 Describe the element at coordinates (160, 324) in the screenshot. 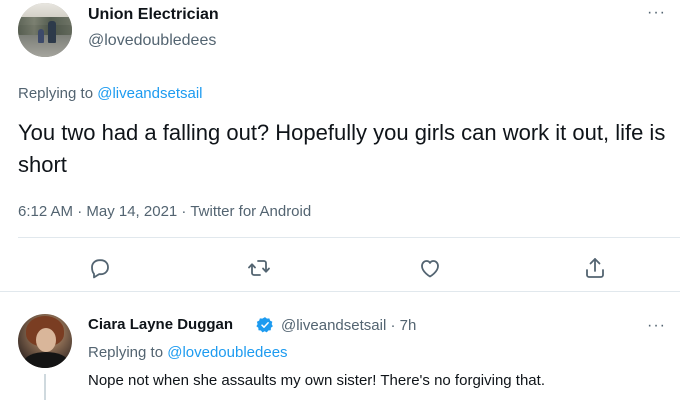

I see `author-name: Ciara Layne Duggan` at that location.